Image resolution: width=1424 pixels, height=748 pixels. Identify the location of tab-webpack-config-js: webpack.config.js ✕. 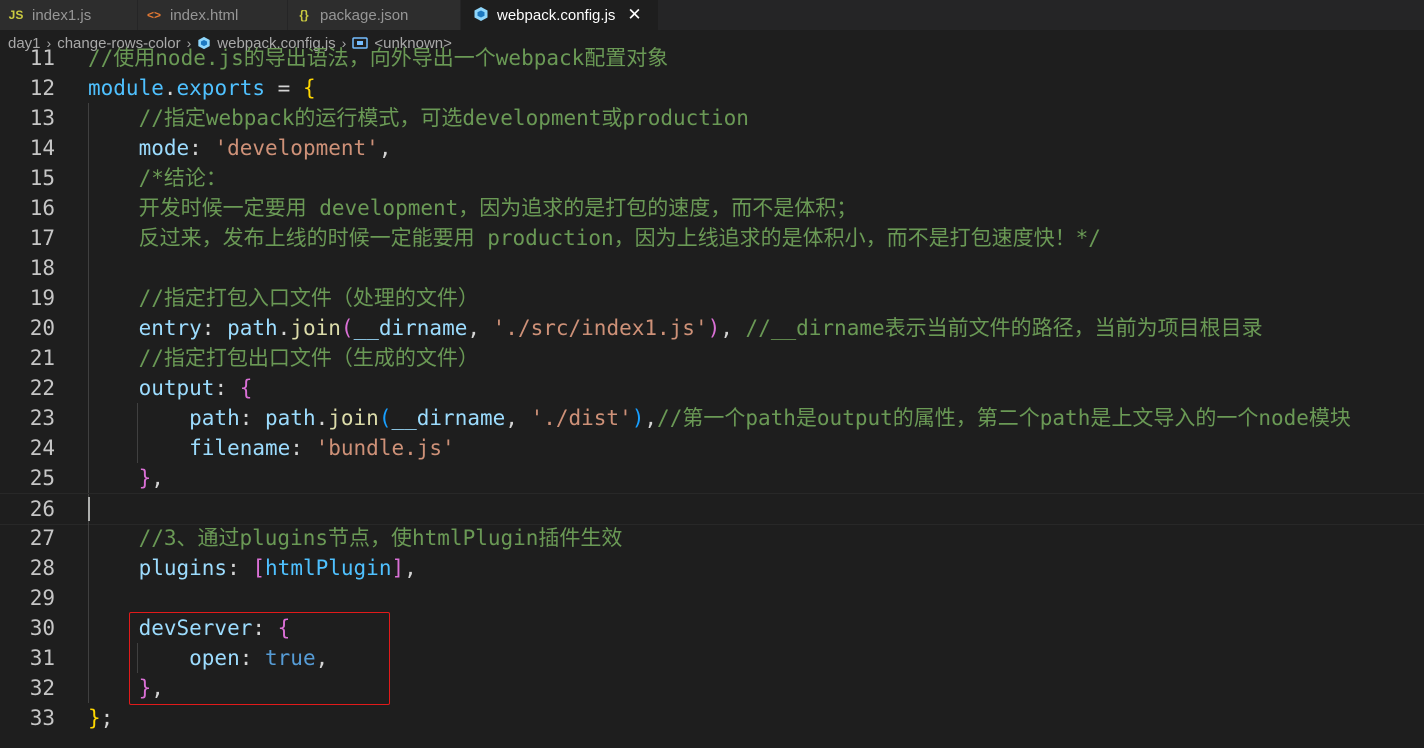
(560, 15).